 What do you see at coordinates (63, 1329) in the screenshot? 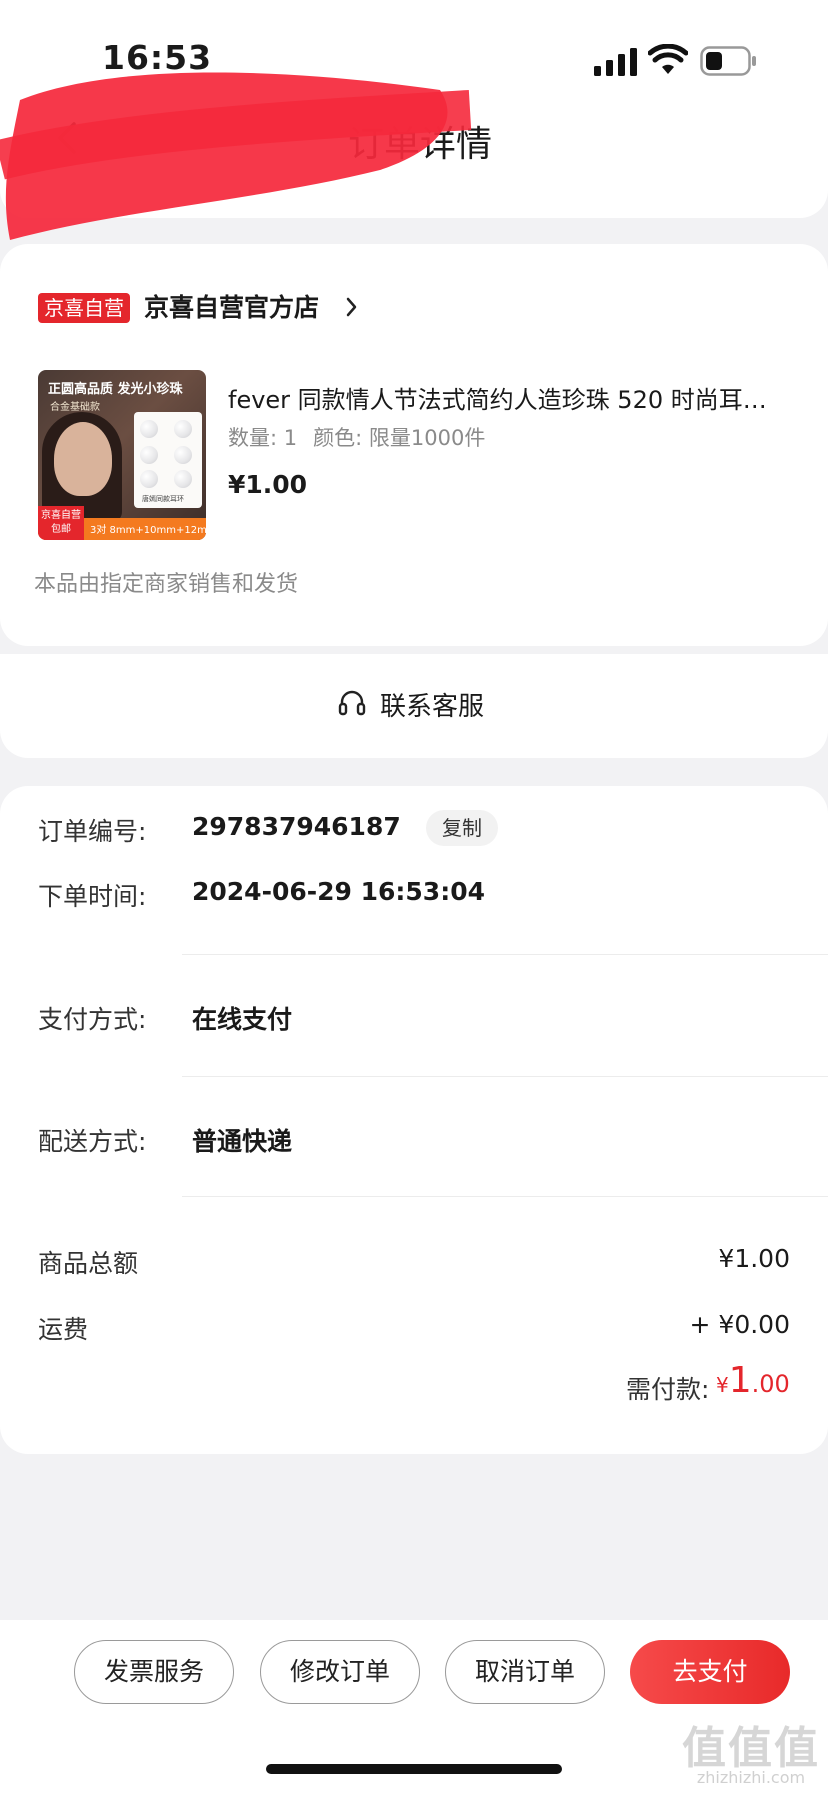
I see `shipping-fee-label: 运费` at bounding box center [63, 1329].